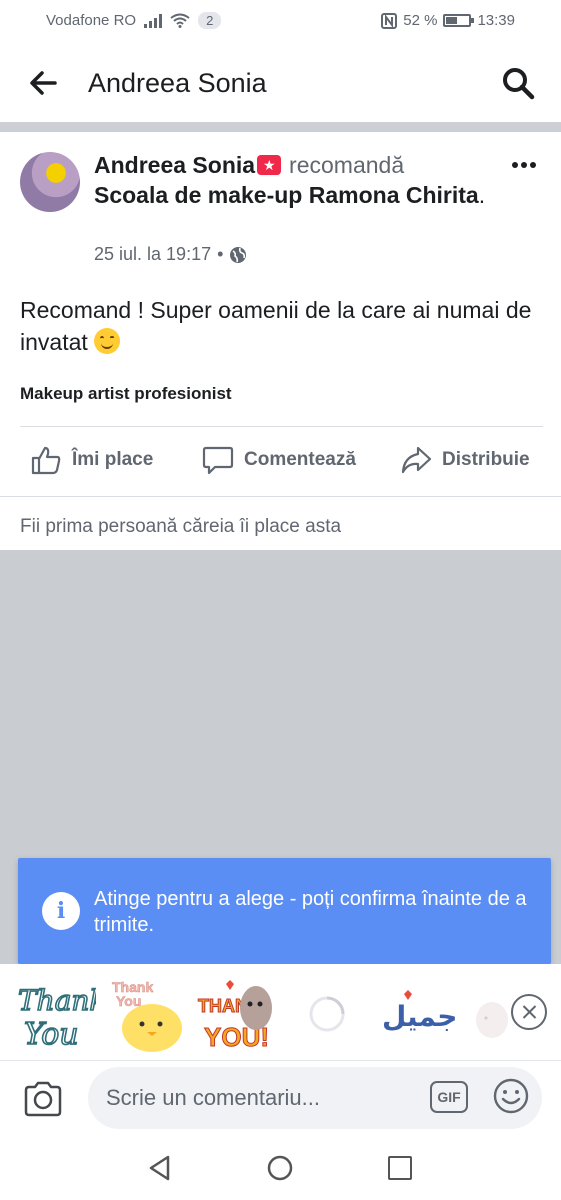  I want to click on like-button: Îmi place, so click(91, 460).